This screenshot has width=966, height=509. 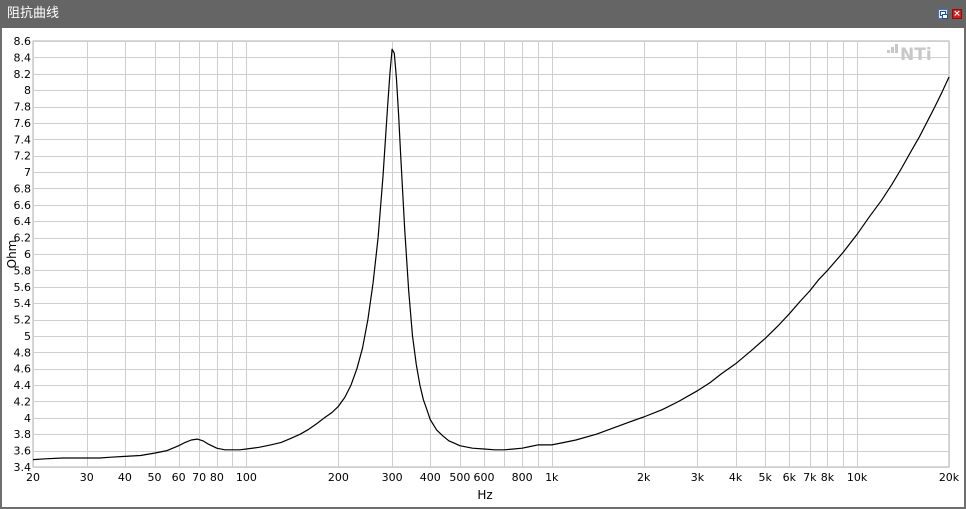 What do you see at coordinates (916, 55) in the screenshot?
I see `nti-logo: NTi` at bounding box center [916, 55].